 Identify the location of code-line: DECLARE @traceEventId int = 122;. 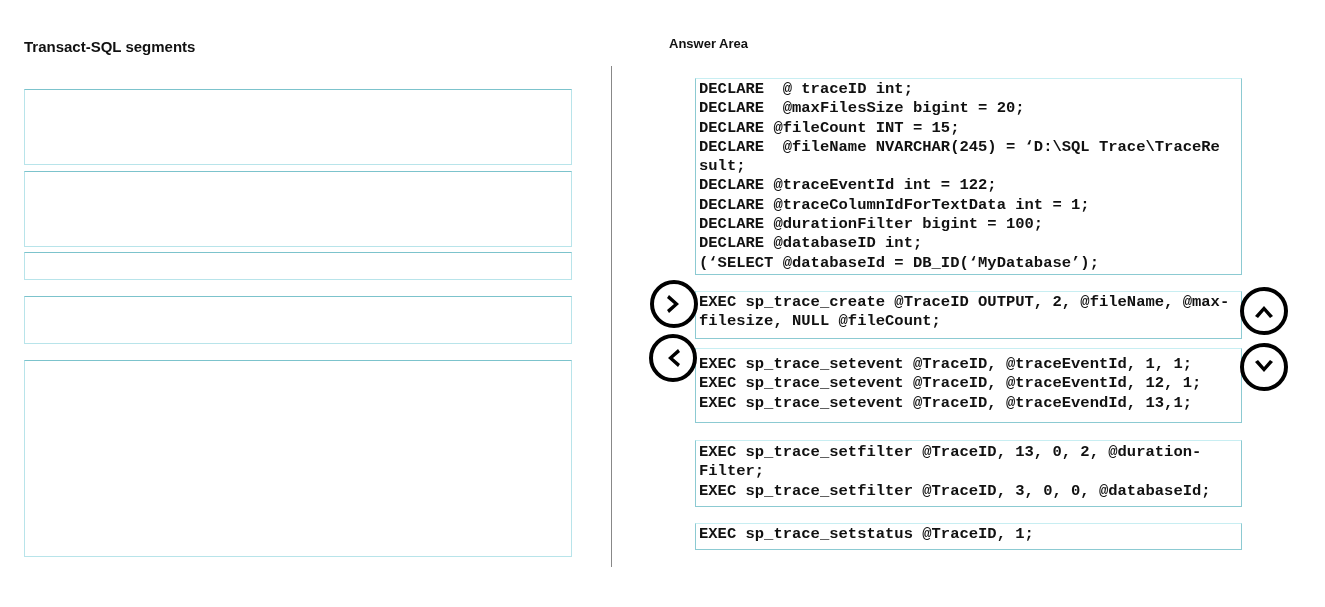
(848, 186).